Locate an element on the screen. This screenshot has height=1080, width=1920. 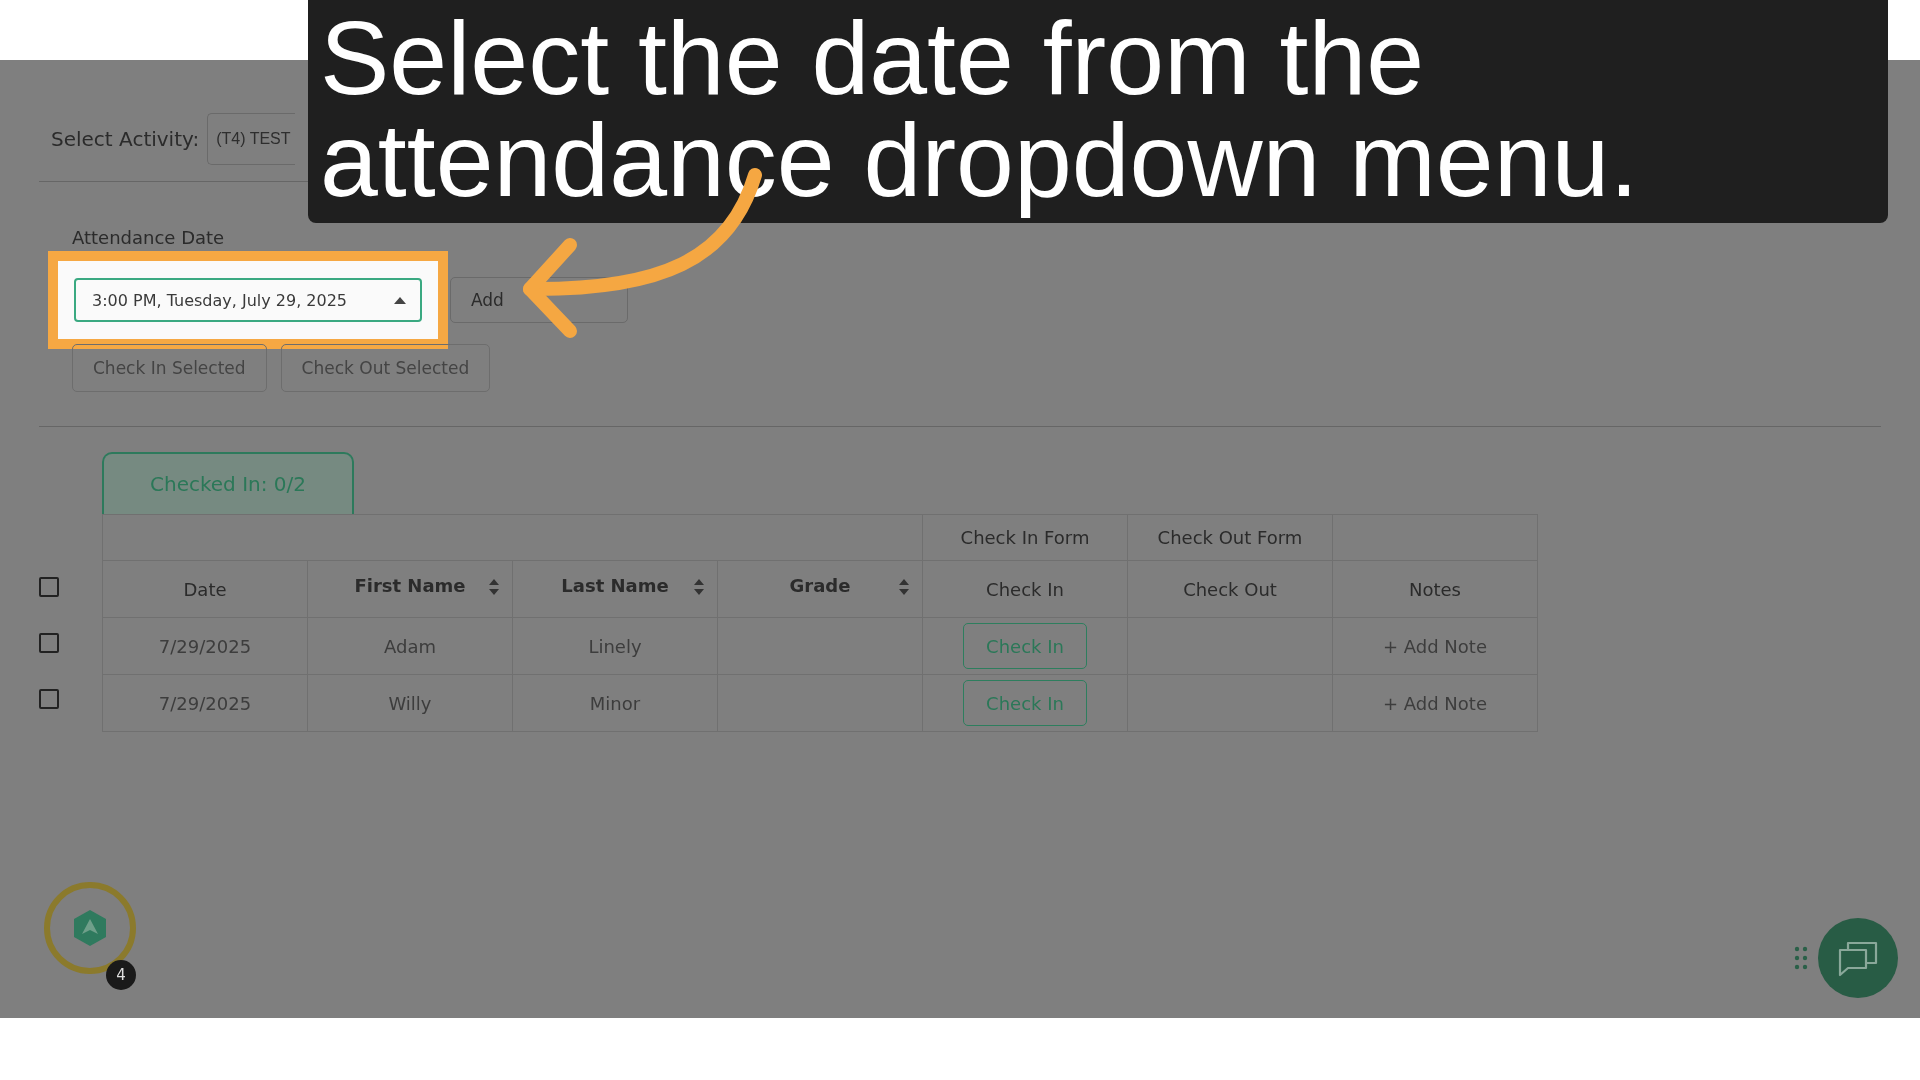
drag-handle-icon is located at coordinates (1801, 958).